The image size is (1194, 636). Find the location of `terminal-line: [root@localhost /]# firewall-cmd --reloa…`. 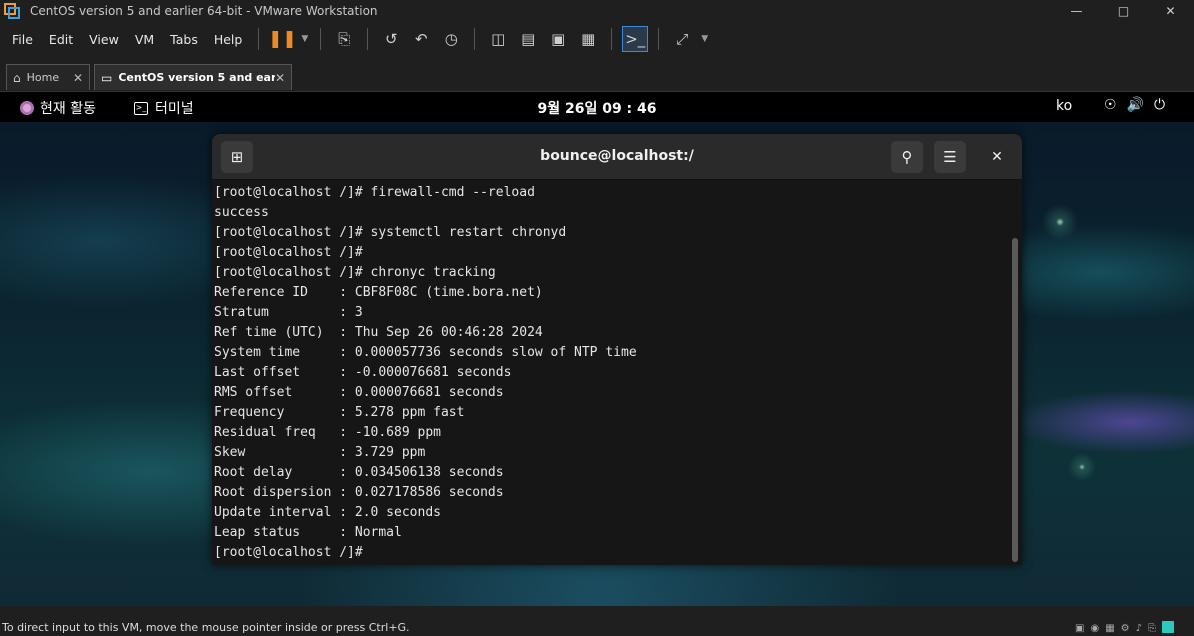

terminal-line: [root@localhost /]# firewall-cmd --reloa… is located at coordinates (374, 192).